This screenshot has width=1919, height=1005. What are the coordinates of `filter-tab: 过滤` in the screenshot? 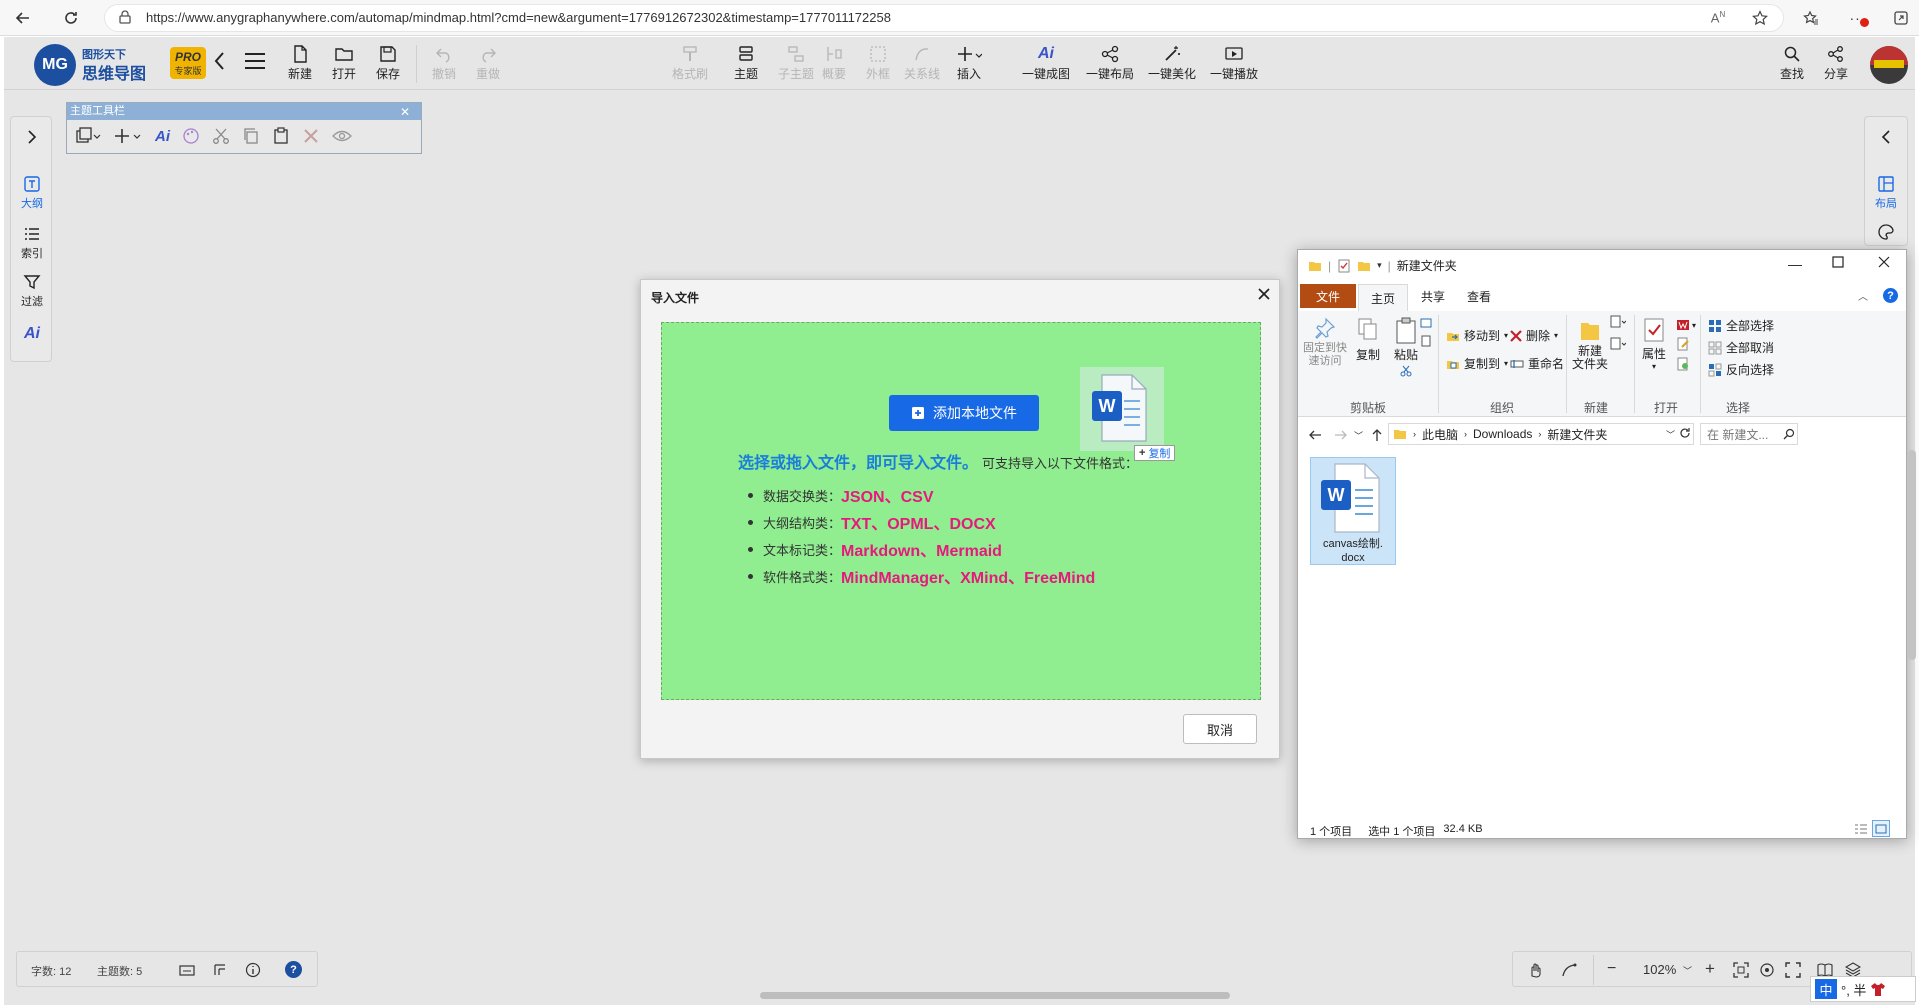 It's located at (32, 291).